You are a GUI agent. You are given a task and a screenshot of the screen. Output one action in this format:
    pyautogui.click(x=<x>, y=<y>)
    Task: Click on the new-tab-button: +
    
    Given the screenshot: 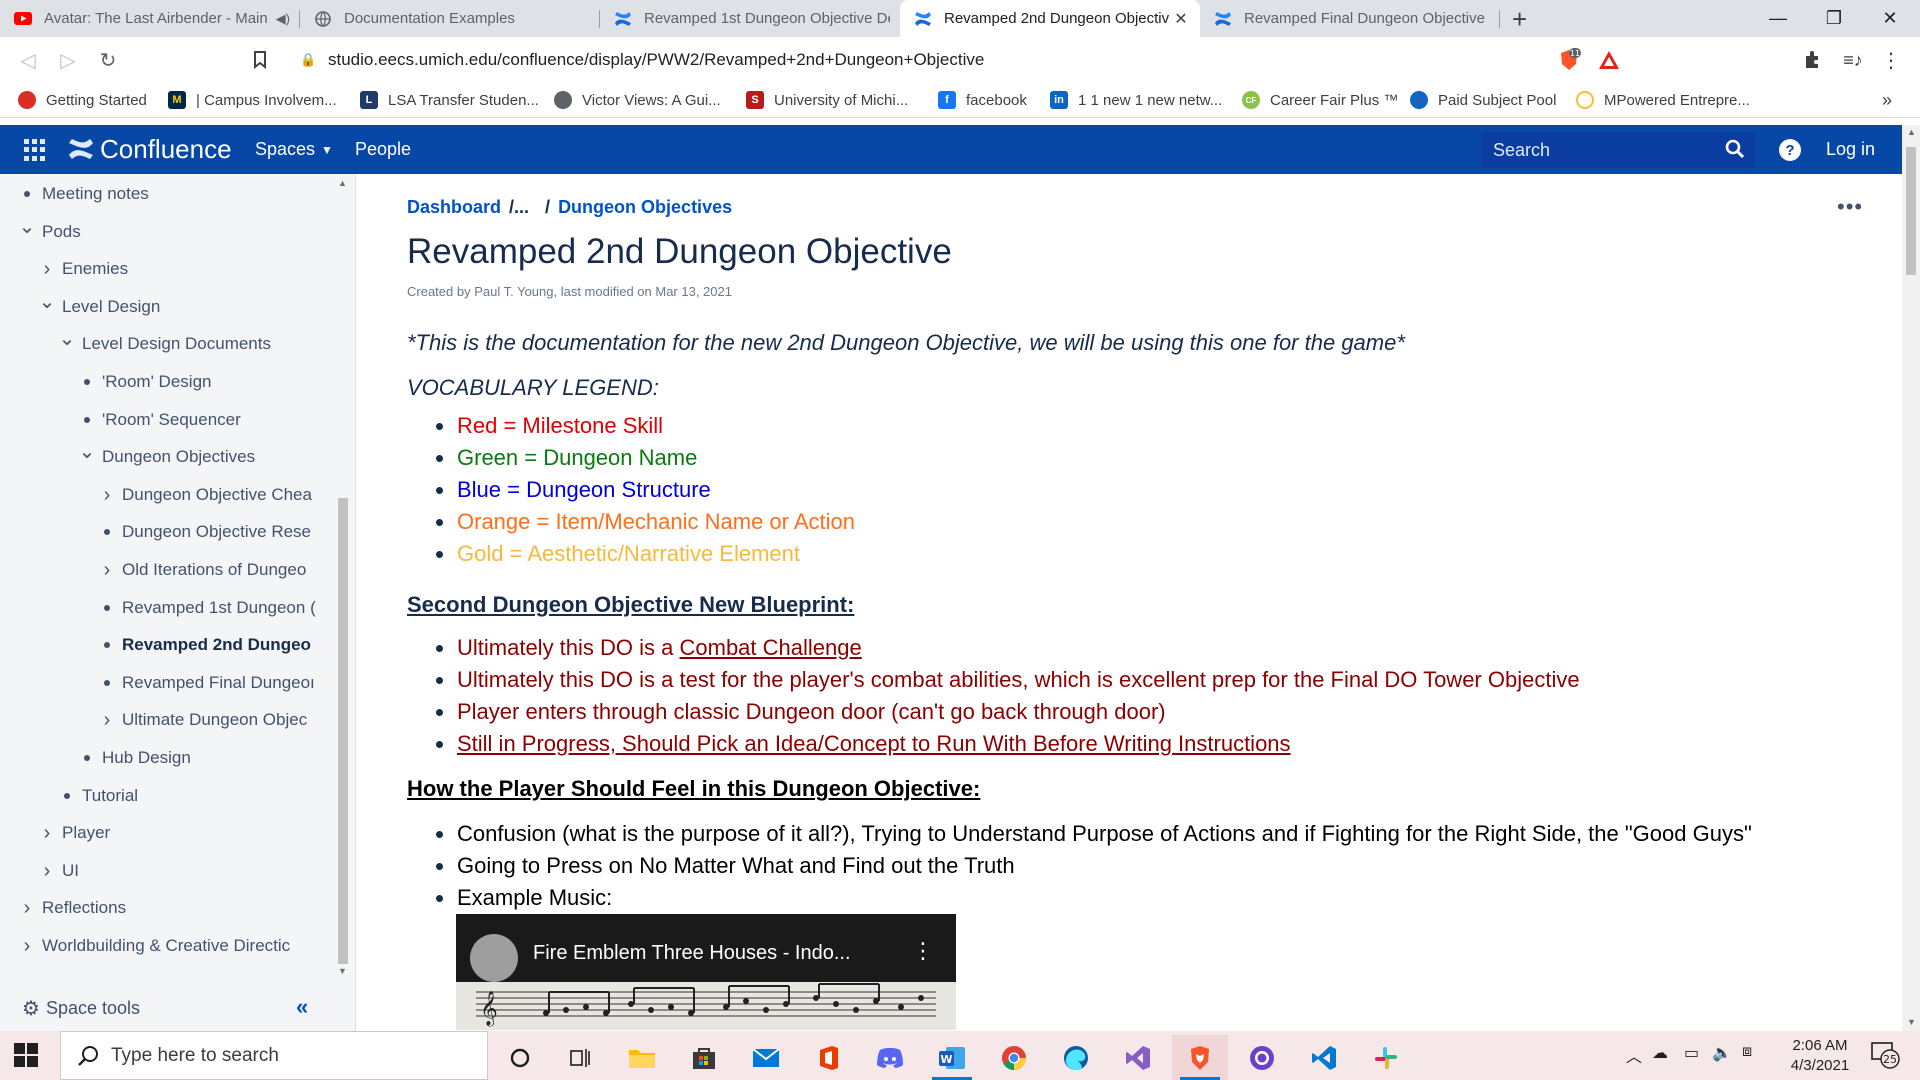 What is the action you would take?
    pyautogui.click(x=1519, y=19)
    